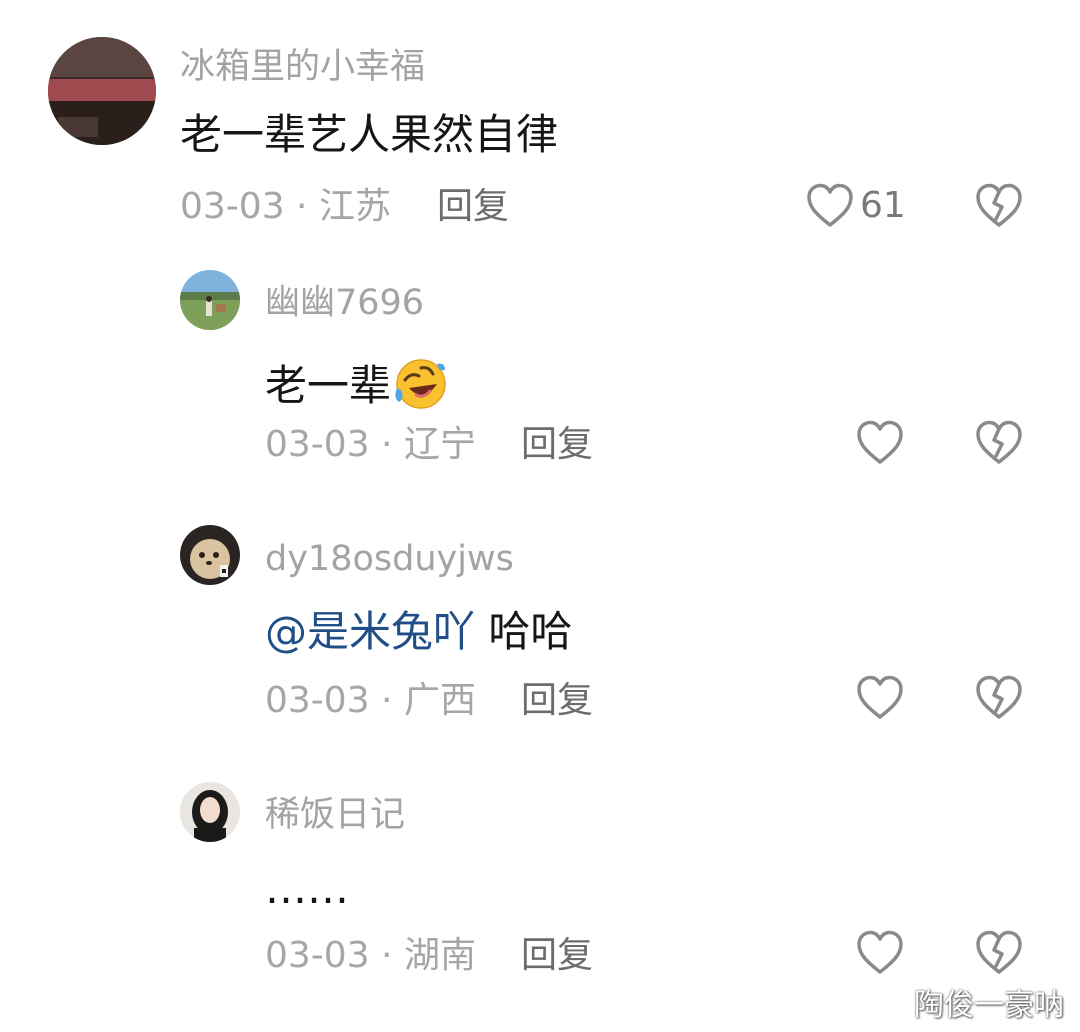 The width and height of the screenshot is (1080, 1032). I want to click on comment-text: @是米兔吖 哈哈, so click(418, 632).